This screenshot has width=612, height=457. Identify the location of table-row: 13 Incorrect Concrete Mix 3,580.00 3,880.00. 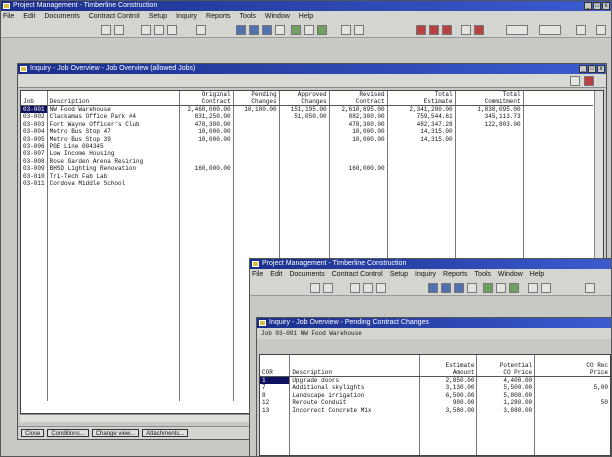
(435, 410).